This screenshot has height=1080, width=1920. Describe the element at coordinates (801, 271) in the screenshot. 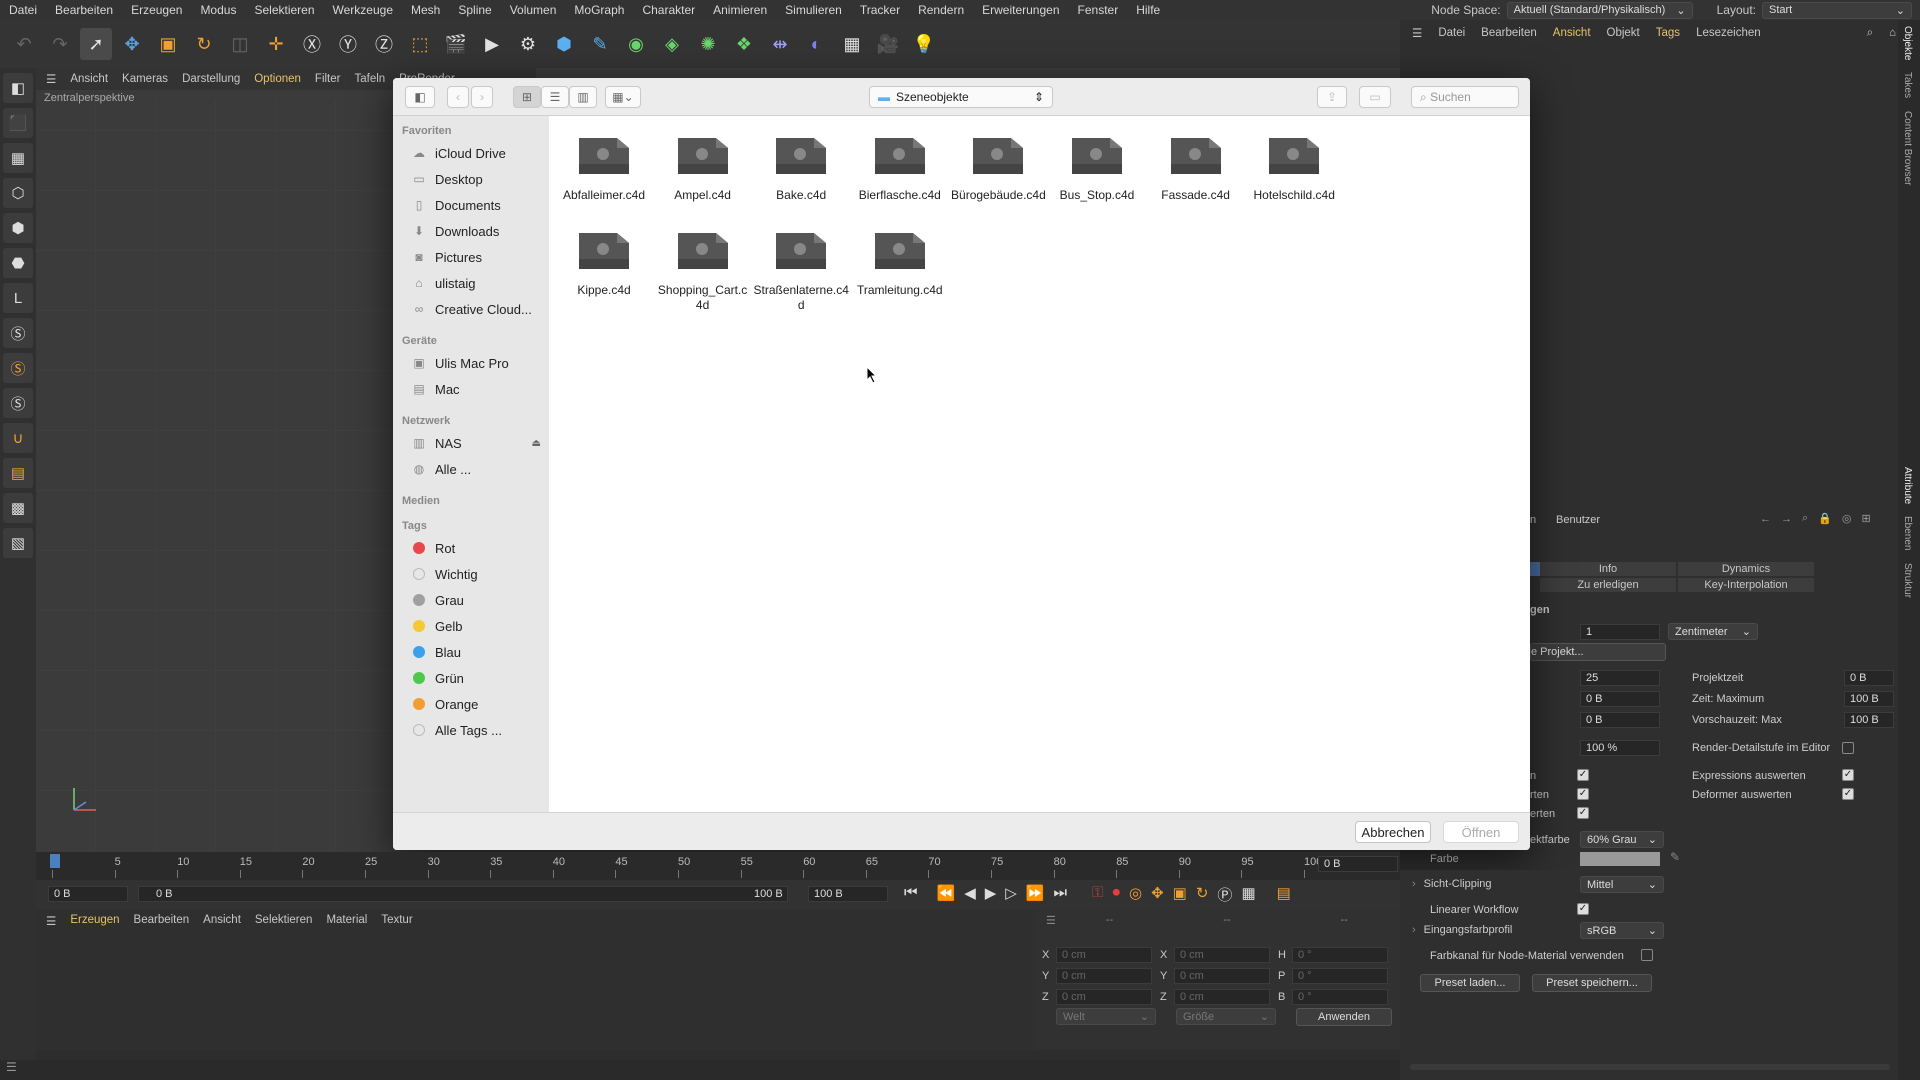

I see `file-item: Straßenlaterne.c4d` at that location.